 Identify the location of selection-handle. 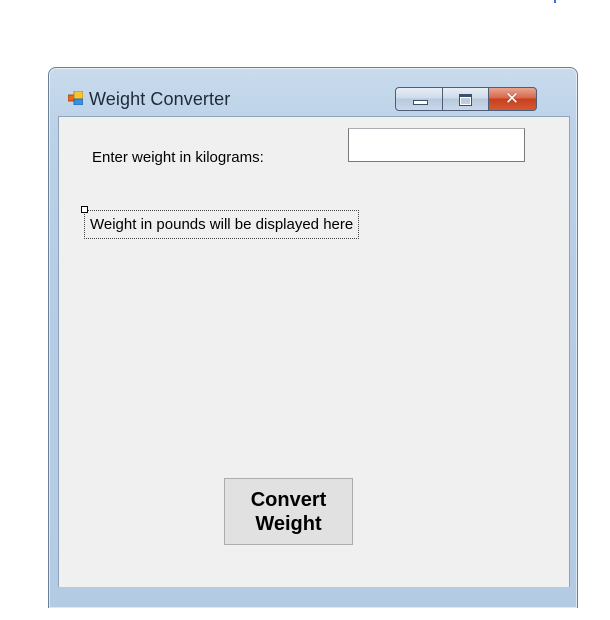
(84, 209).